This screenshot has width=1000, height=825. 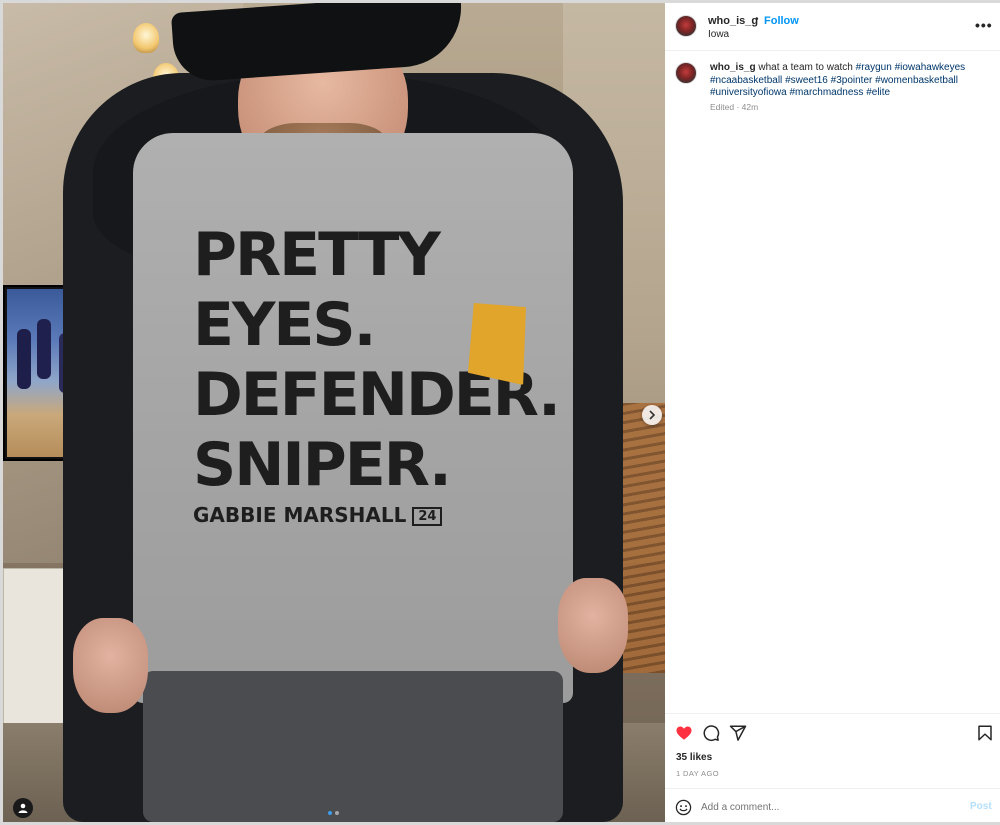 What do you see at coordinates (878, 92) in the screenshot?
I see `hashtag-link: #elite` at bounding box center [878, 92].